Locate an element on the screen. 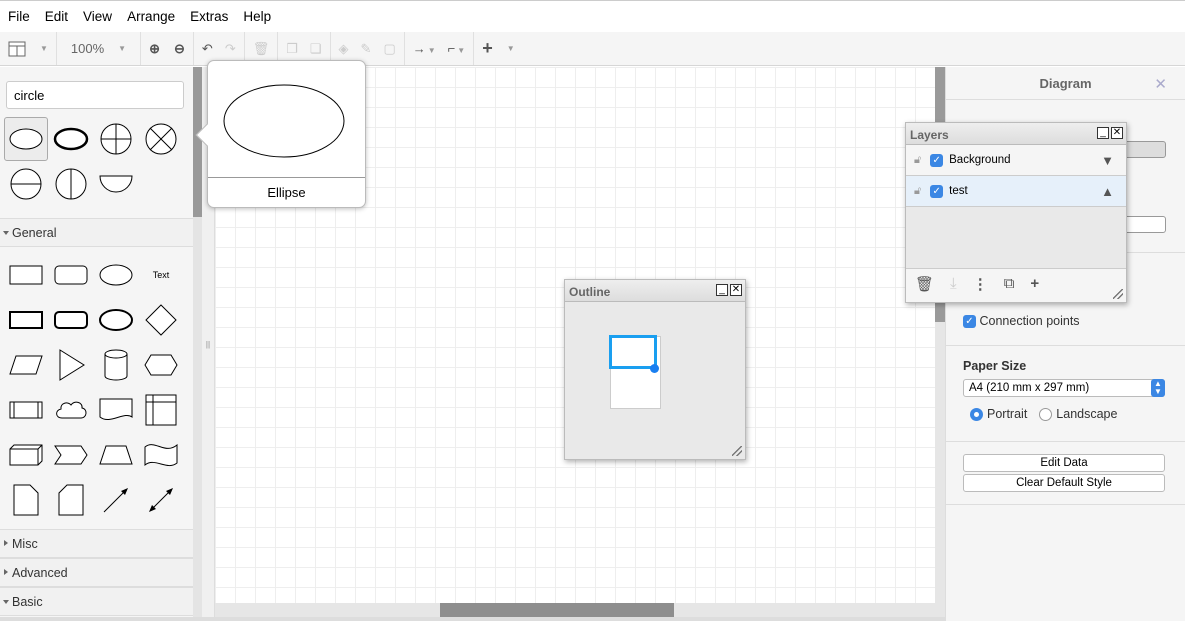 The image size is (1185, 621). waypoints-icon: ⌐ ▼ is located at coordinates (457, 48).